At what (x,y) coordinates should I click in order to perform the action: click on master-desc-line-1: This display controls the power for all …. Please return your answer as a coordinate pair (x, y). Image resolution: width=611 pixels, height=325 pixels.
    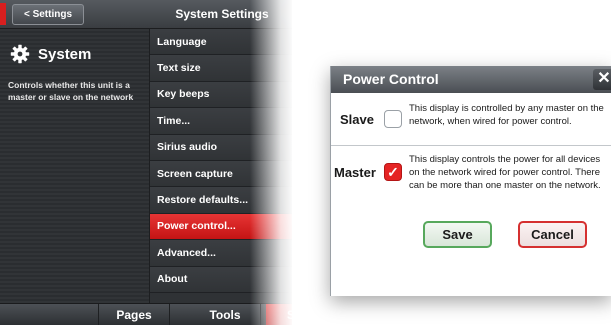
    Looking at the image, I should click on (505, 159).